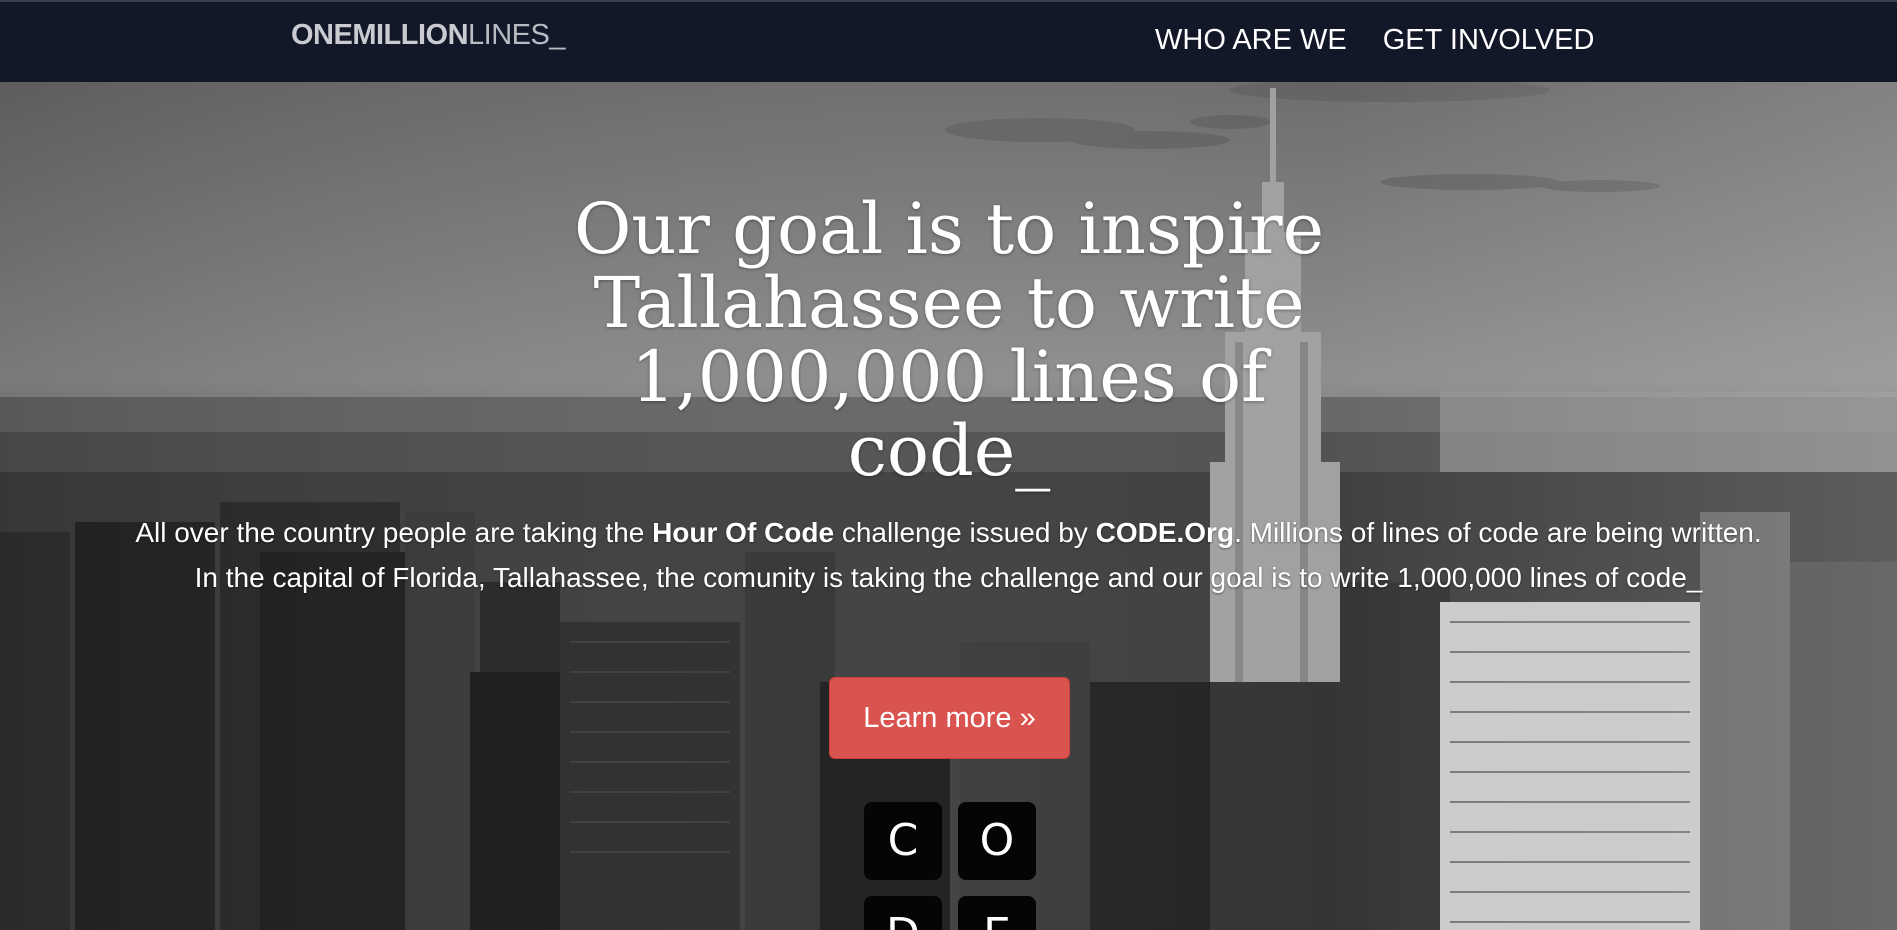  Describe the element at coordinates (997, 841) in the screenshot. I see `code-tile-o: O` at that location.